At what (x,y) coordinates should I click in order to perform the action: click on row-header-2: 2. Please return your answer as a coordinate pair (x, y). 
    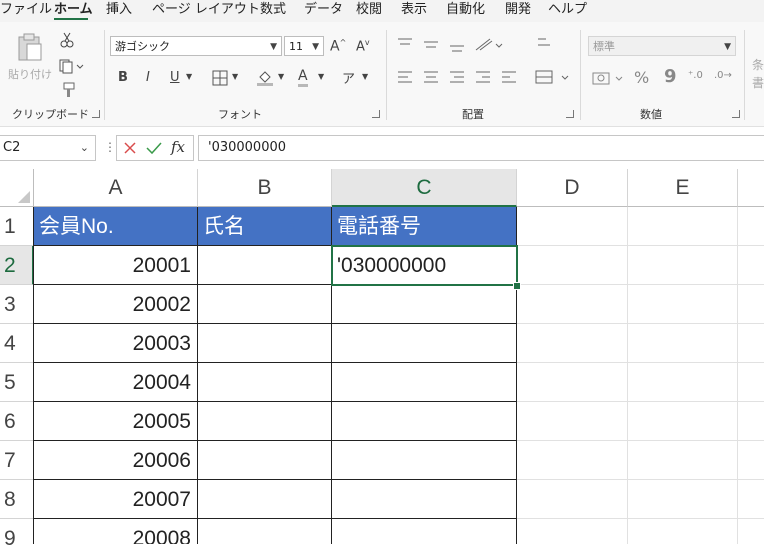
    Looking at the image, I should click on (17, 265).